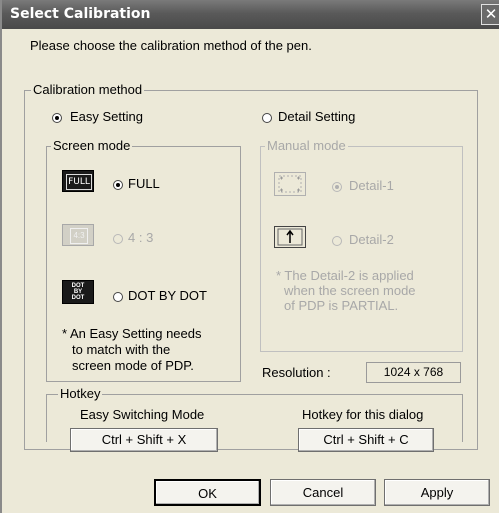 The image size is (499, 513). Describe the element at coordinates (118, 185) in the screenshot. I see `full-radio` at that location.